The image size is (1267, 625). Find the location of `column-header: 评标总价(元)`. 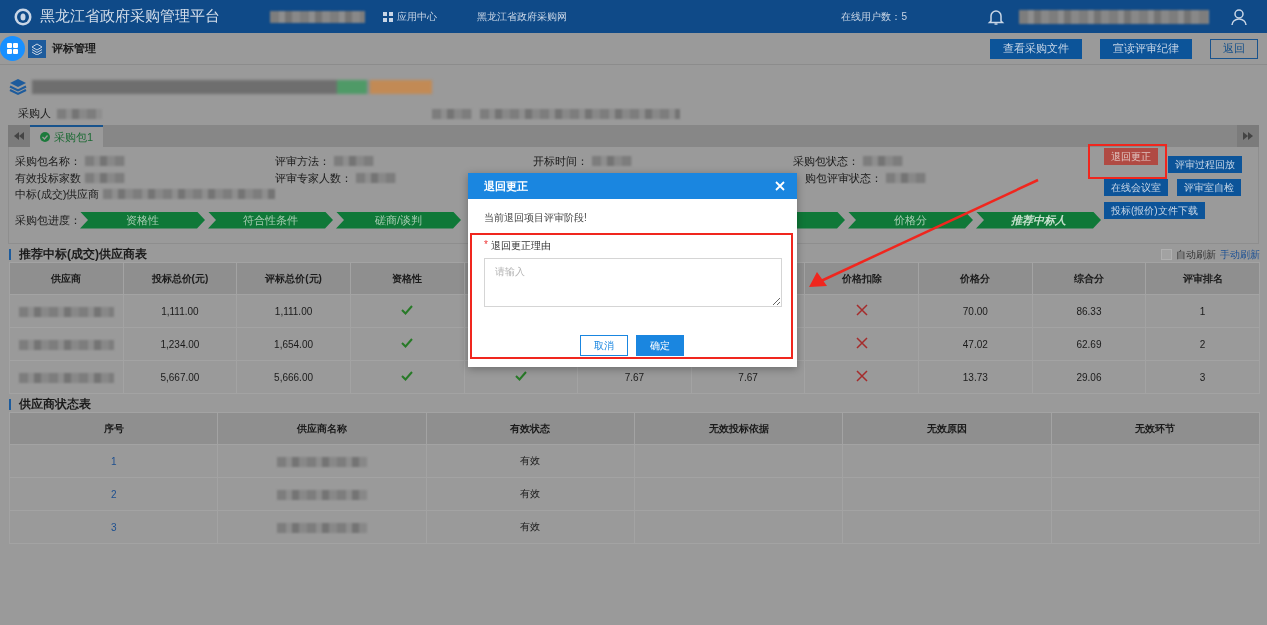

column-header: 评标总价(元) is located at coordinates (293, 278).